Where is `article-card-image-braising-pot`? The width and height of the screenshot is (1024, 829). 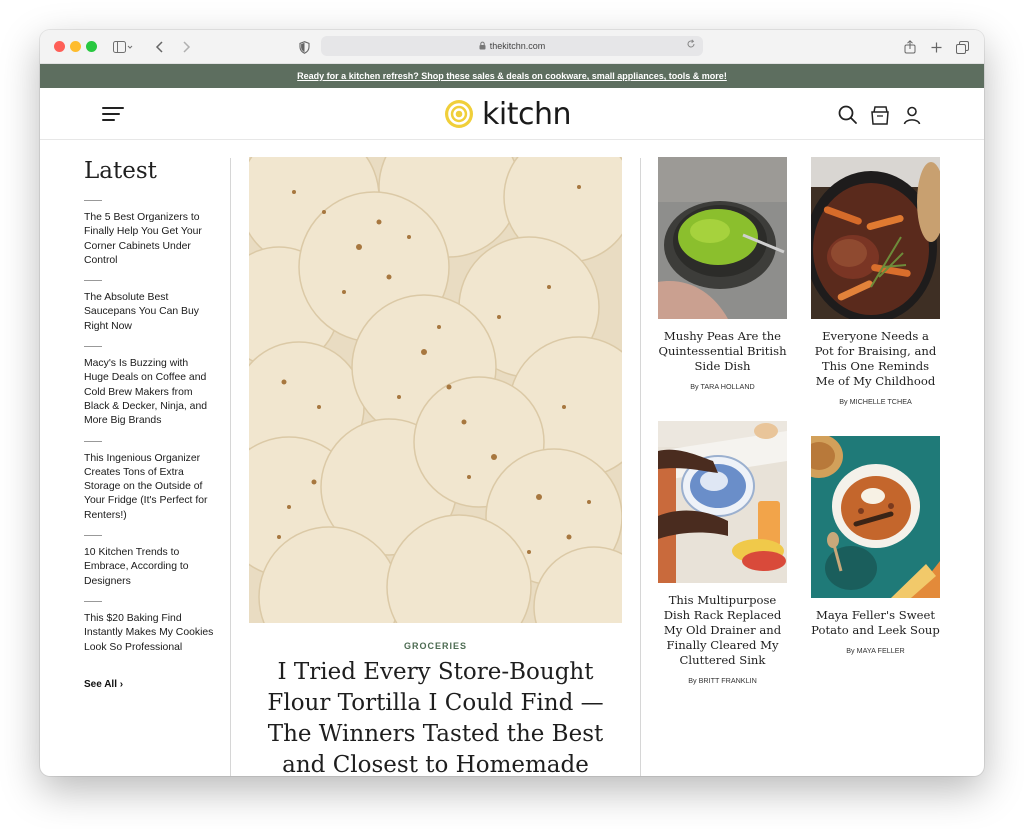 article-card-image-braising-pot is located at coordinates (875, 238).